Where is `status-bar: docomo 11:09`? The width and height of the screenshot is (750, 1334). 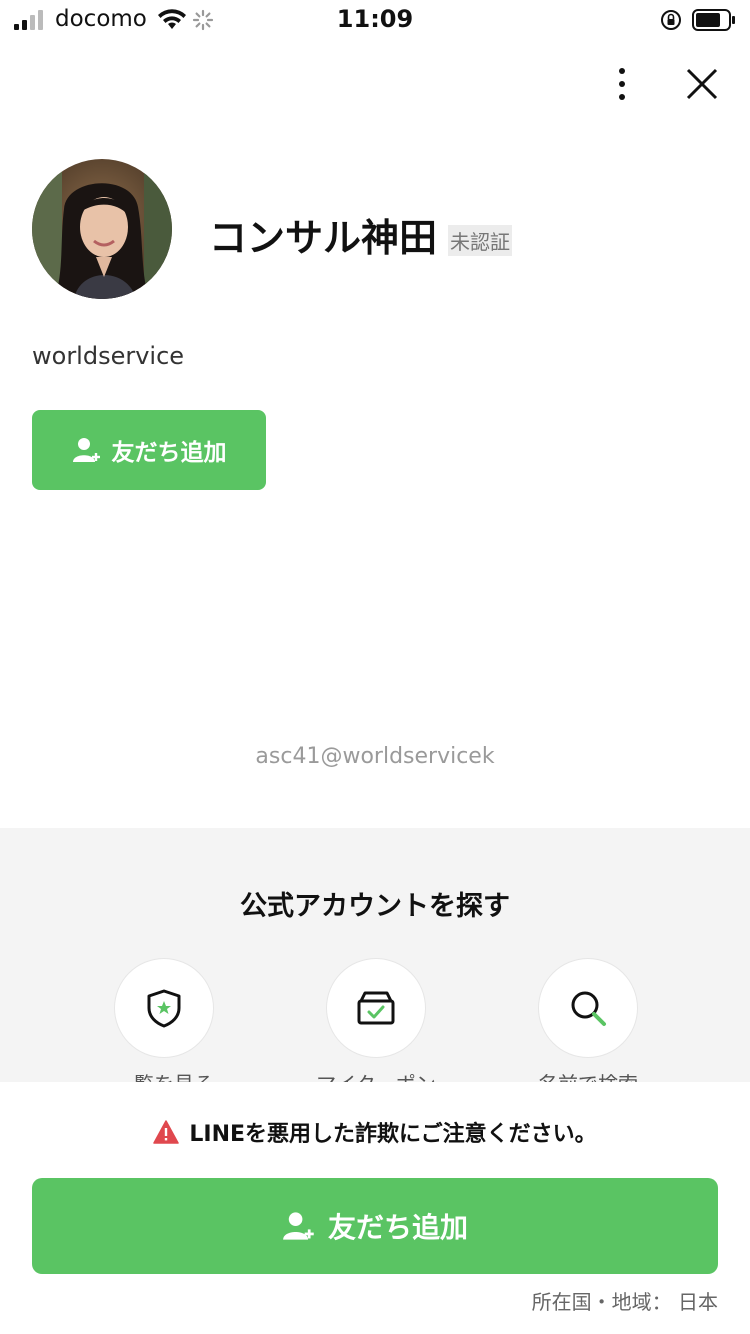
status-bar: docomo 11:09 is located at coordinates (375, 22).